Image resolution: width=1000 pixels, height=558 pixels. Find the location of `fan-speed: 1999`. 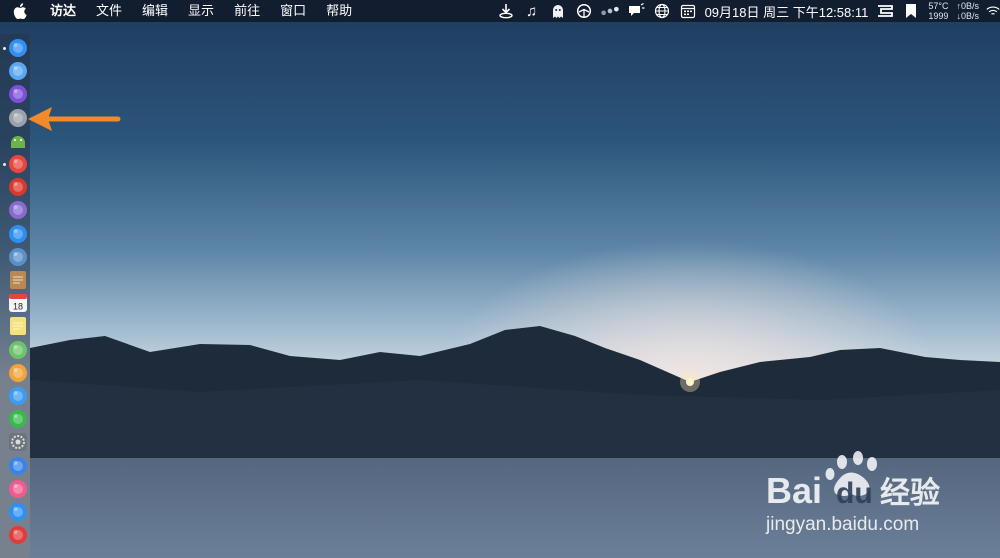

fan-speed: 1999 is located at coordinates (938, 16).